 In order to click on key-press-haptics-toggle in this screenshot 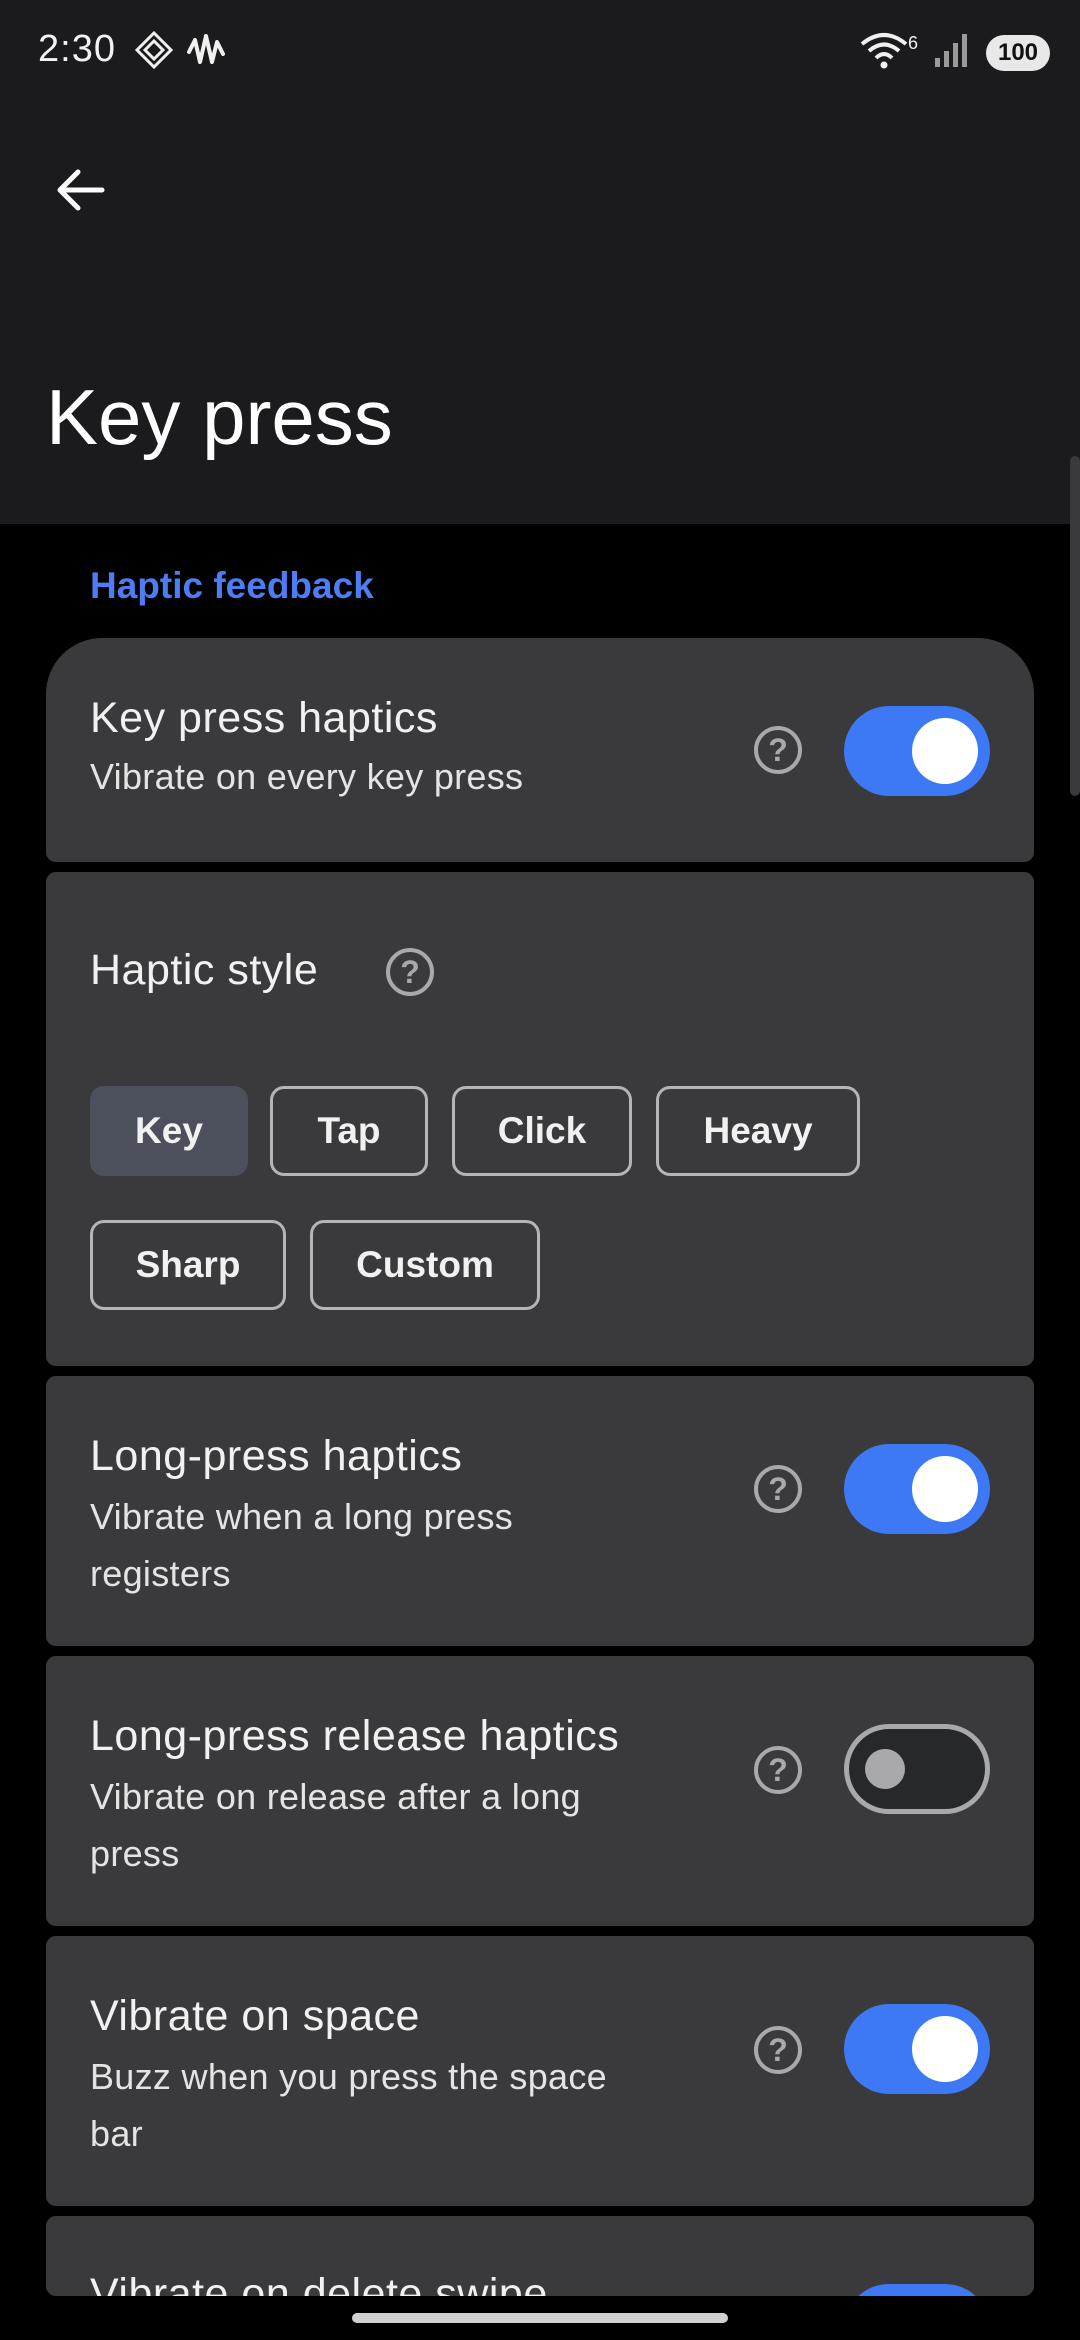, I will do `click(917, 751)`.